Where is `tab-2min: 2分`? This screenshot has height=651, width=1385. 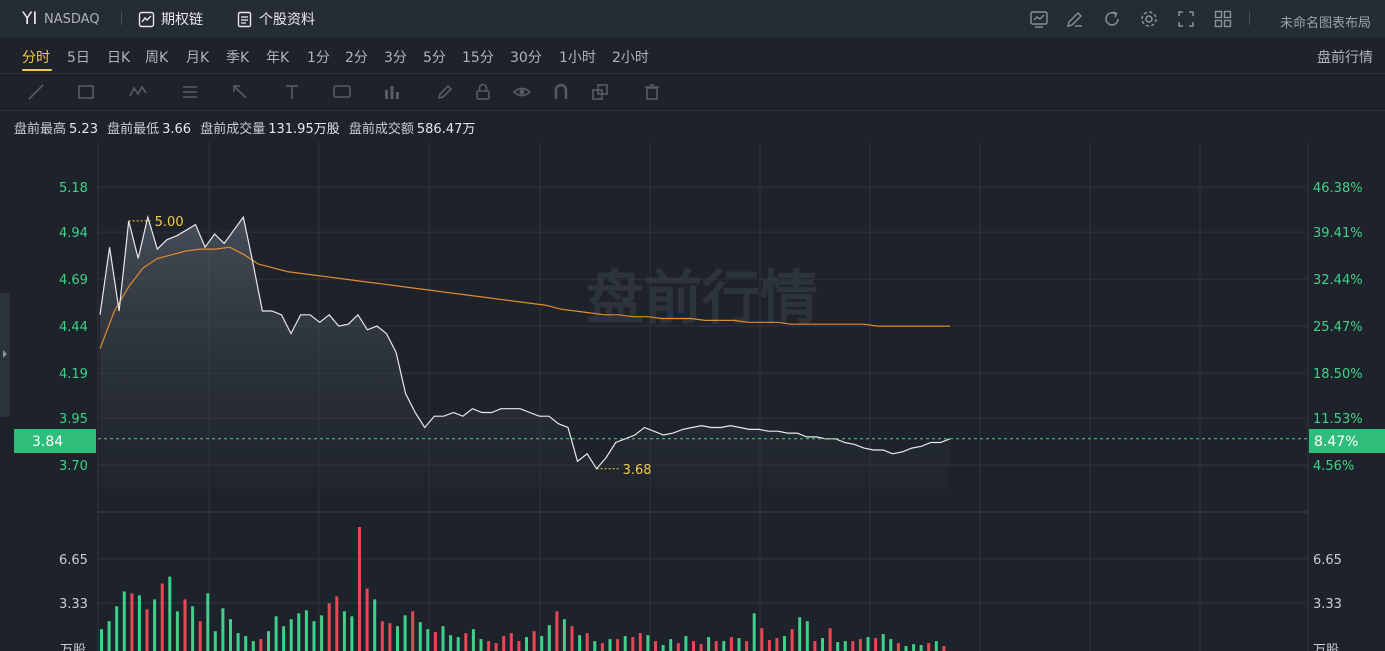
tab-2min: 2分 is located at coordinates (356, 57).